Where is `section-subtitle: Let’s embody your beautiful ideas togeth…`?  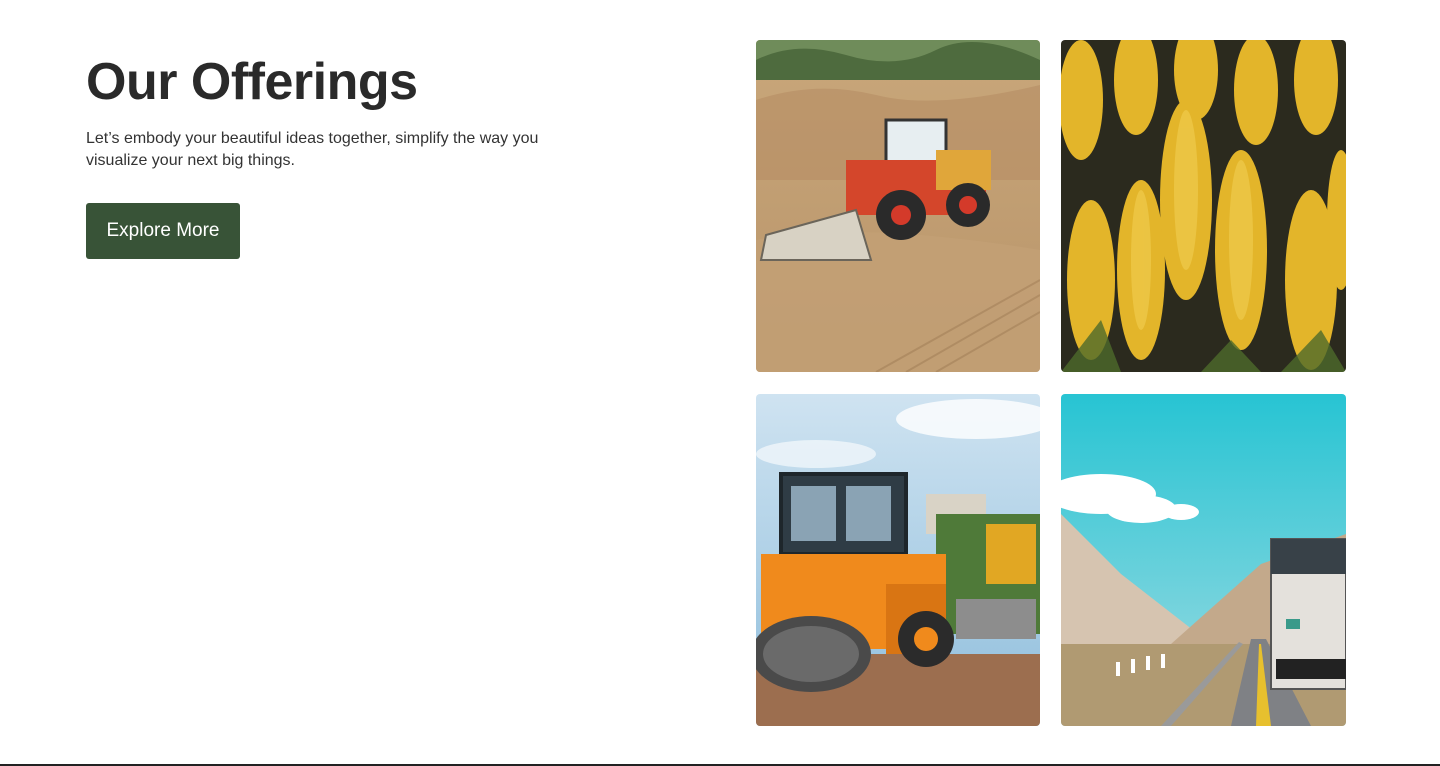 section-subtitle: Let’s embody your beautiful ideas togeth… is located at coordinates (312, 149).